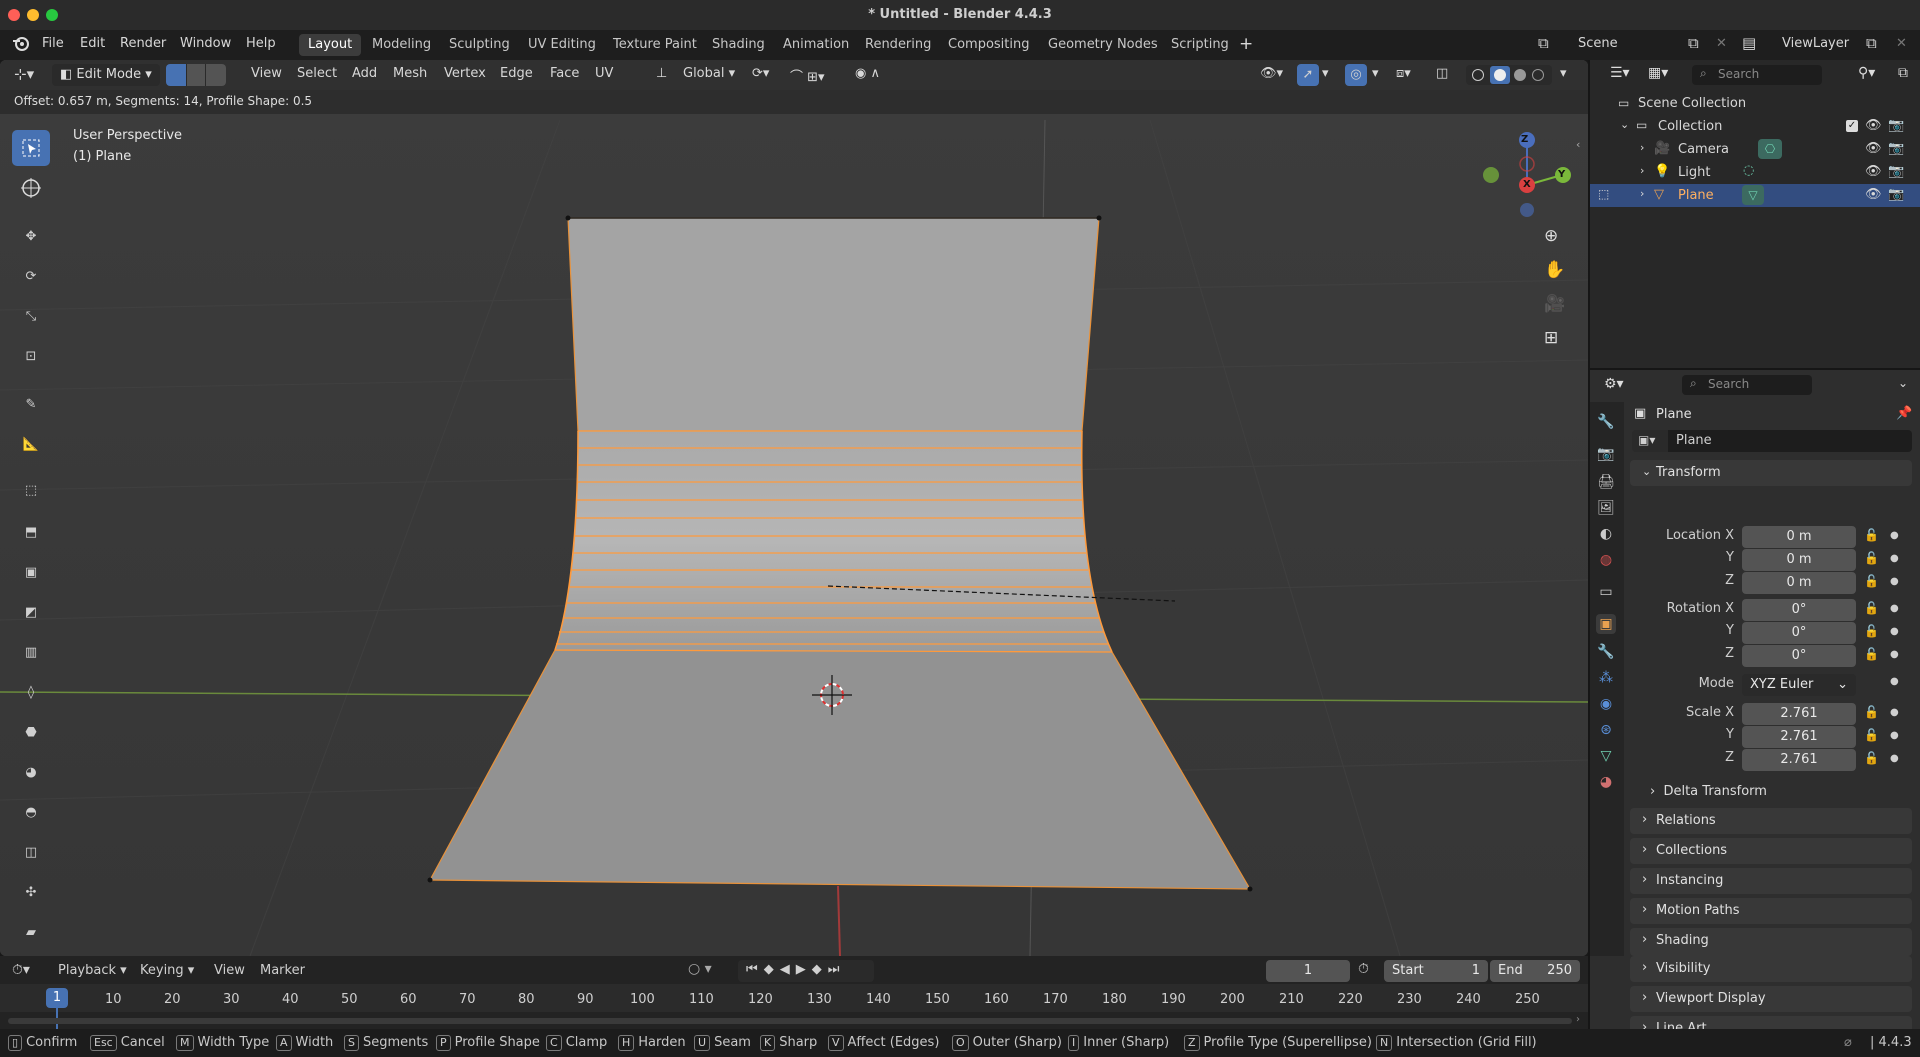 The image size is (1920, 1057). Describe the element at coordinates (804, 969) in the screenshot. I see `play-icon: ▶` at that location.